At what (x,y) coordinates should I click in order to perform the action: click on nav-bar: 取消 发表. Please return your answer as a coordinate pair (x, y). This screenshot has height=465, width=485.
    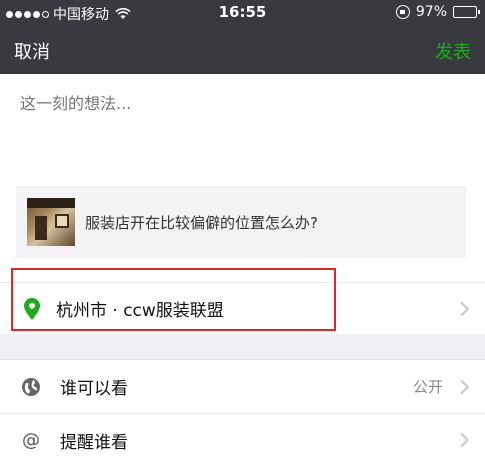
    Looking at the image, I should click on (242, 50).